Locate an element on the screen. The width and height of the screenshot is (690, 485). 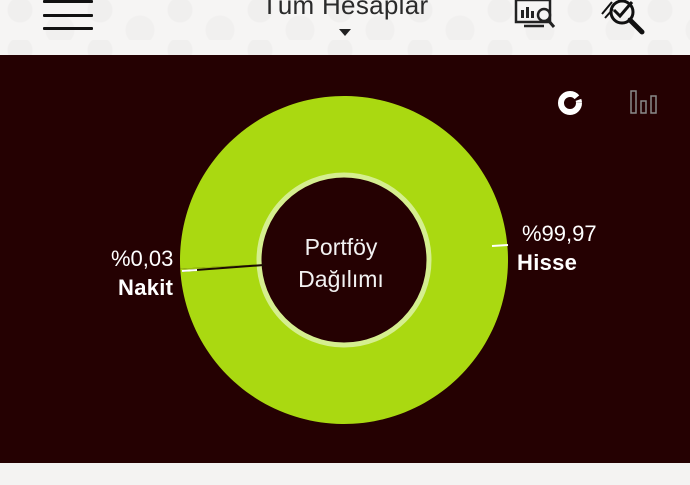
hisse-category-label: Hisse is located at coordinates (547, 262).